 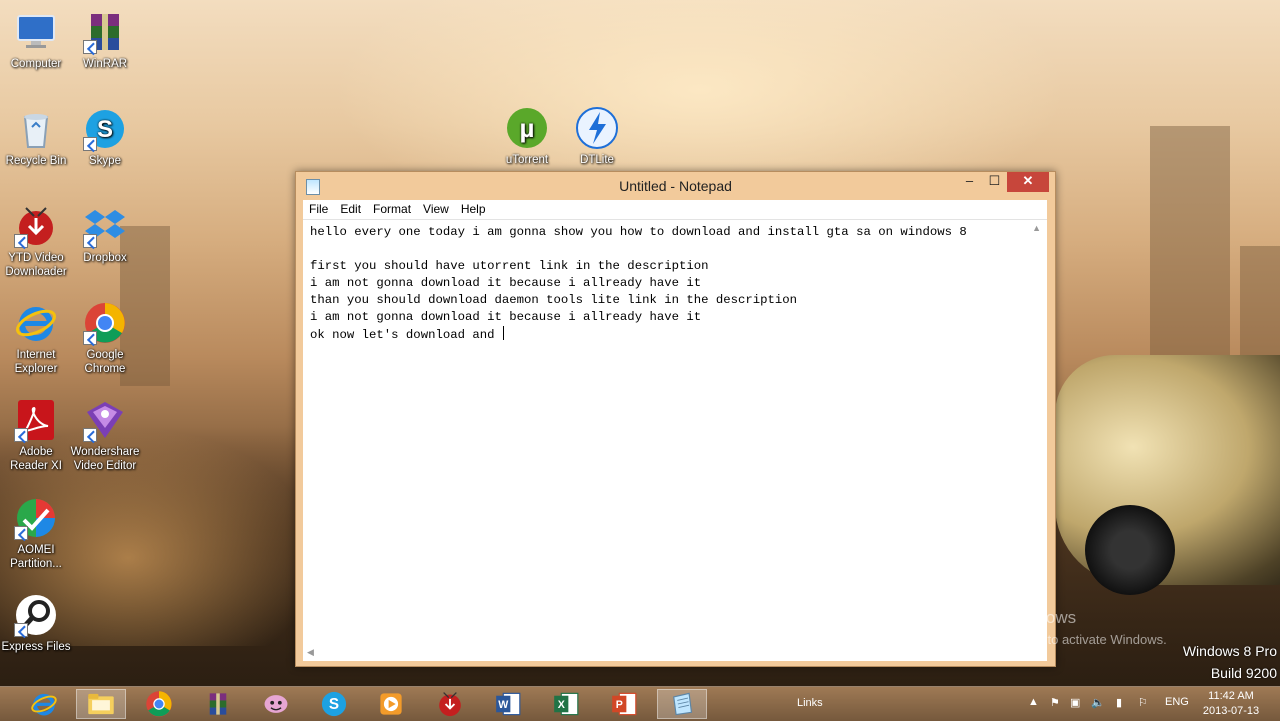 I want to click on taskbar-skype: S, so click(x=334, y=704).